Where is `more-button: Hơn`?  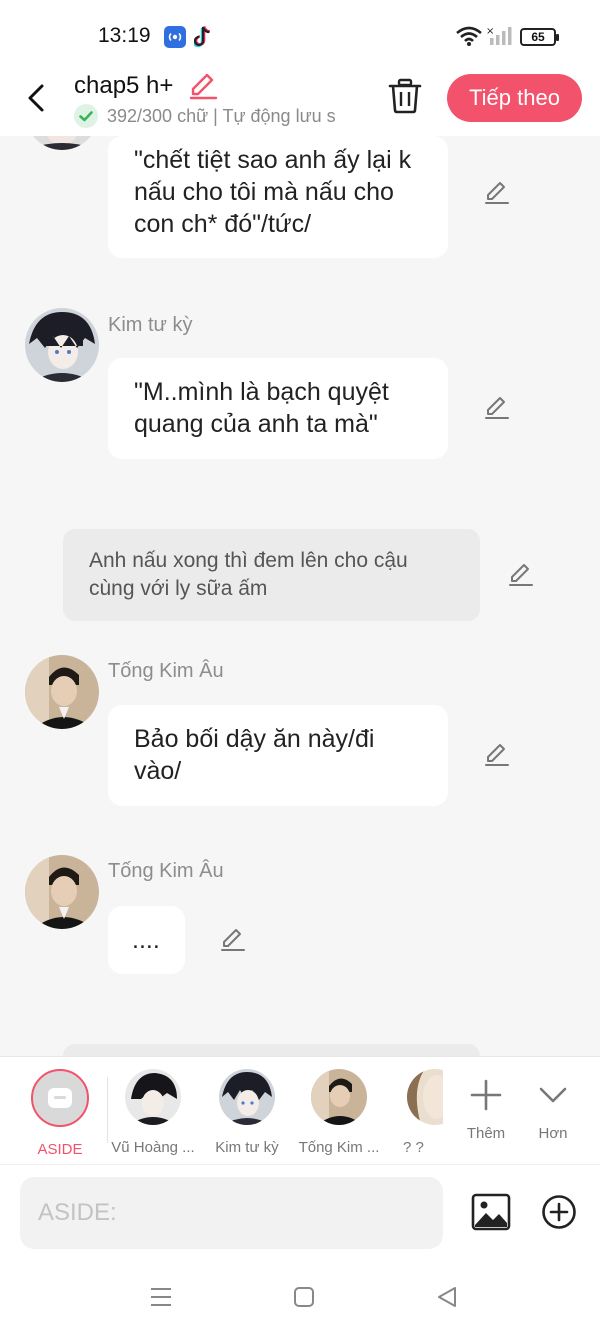
more-button: Hơn is located at coordinates (553, 1105).